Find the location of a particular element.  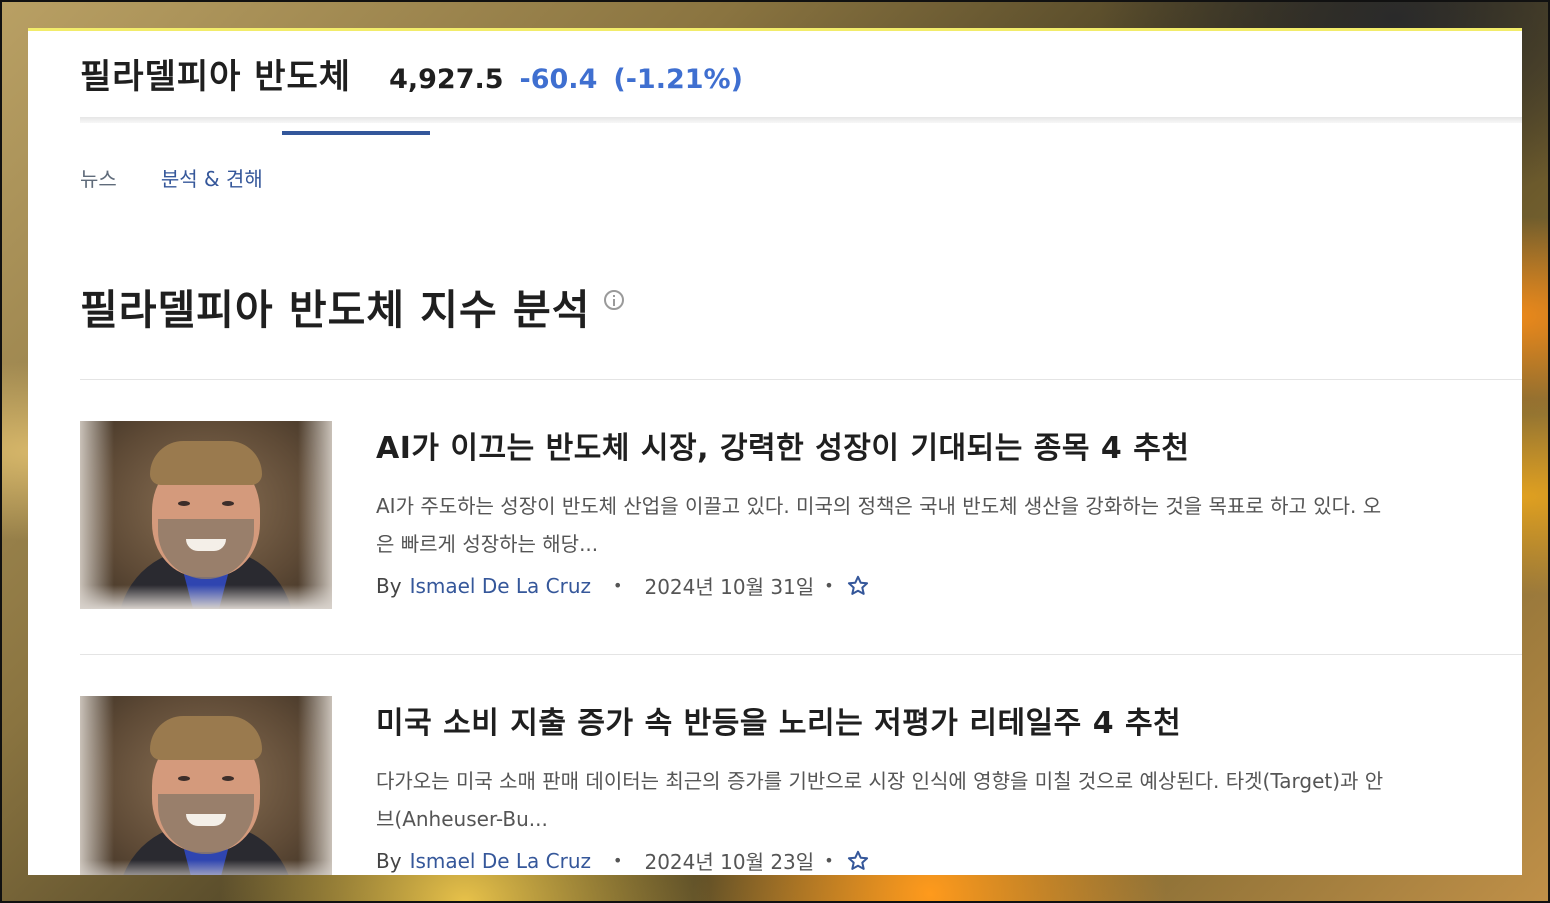

article-meta: By Ismael De La Cruz • 2024년 10월 23일 • is located at coordinates (623, 860).